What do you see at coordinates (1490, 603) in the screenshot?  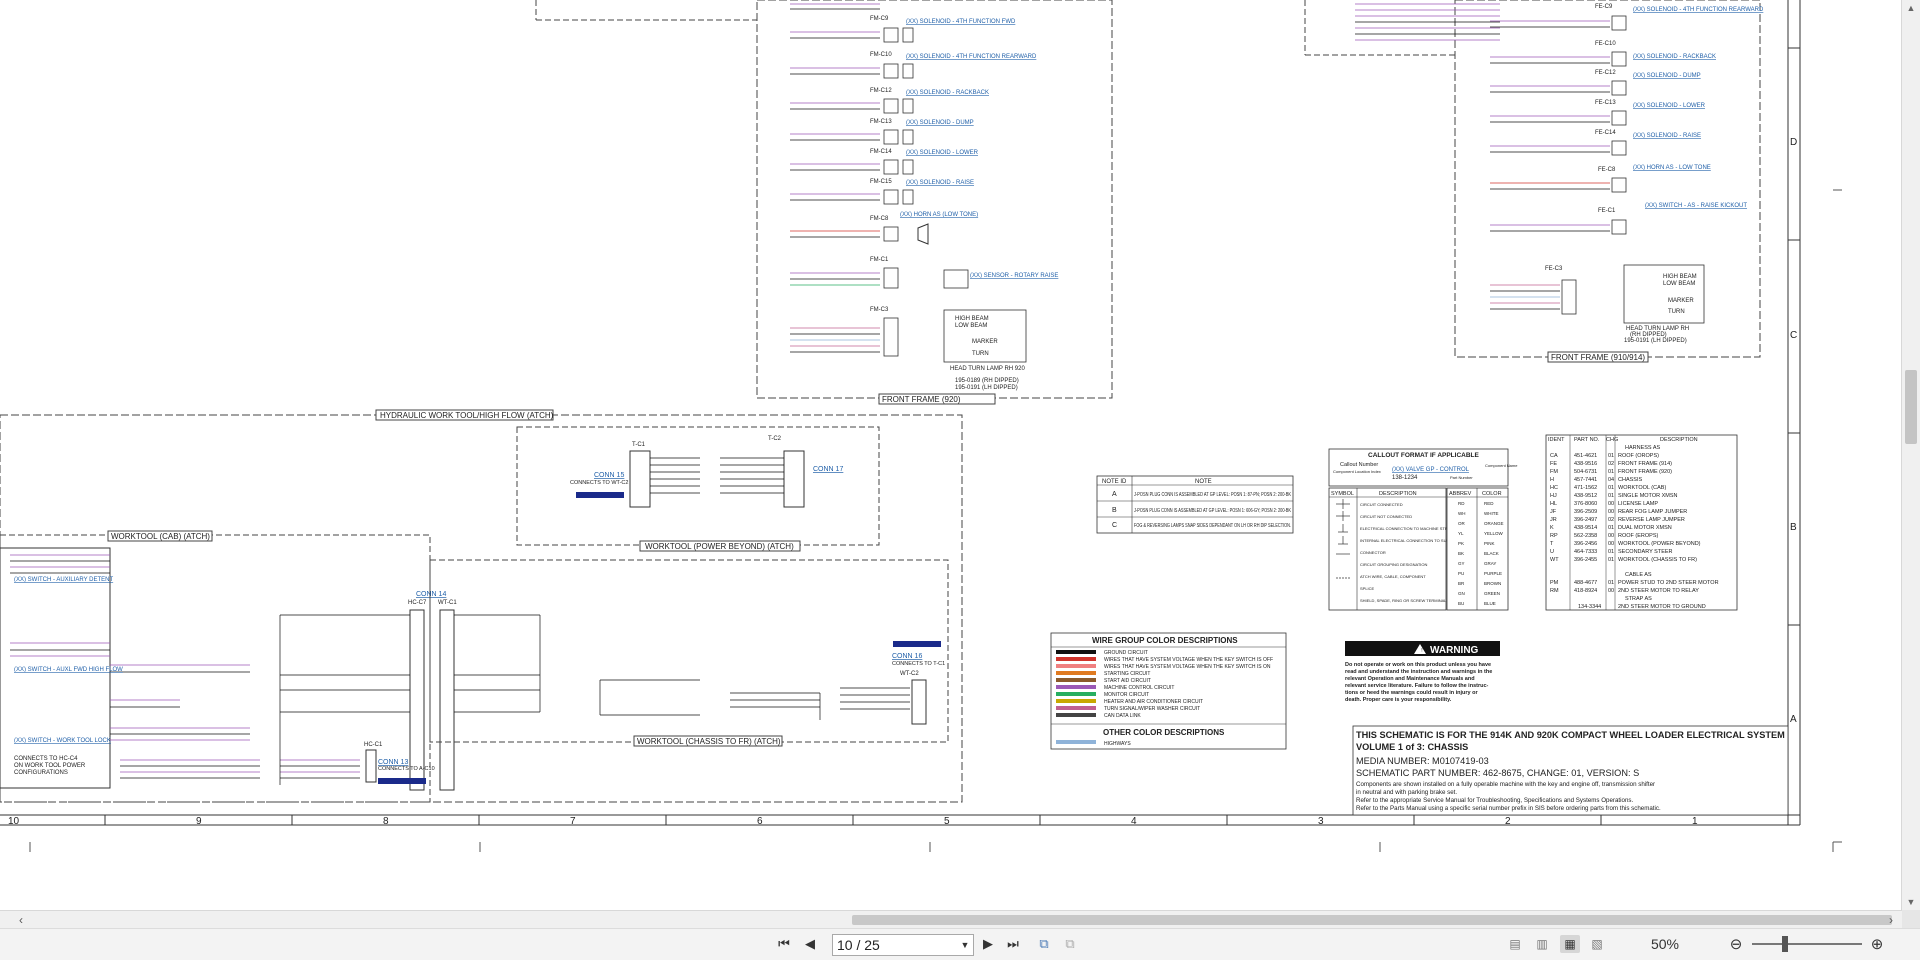 I see `svg-text: BLUE` at bounding box center [1490, 603].